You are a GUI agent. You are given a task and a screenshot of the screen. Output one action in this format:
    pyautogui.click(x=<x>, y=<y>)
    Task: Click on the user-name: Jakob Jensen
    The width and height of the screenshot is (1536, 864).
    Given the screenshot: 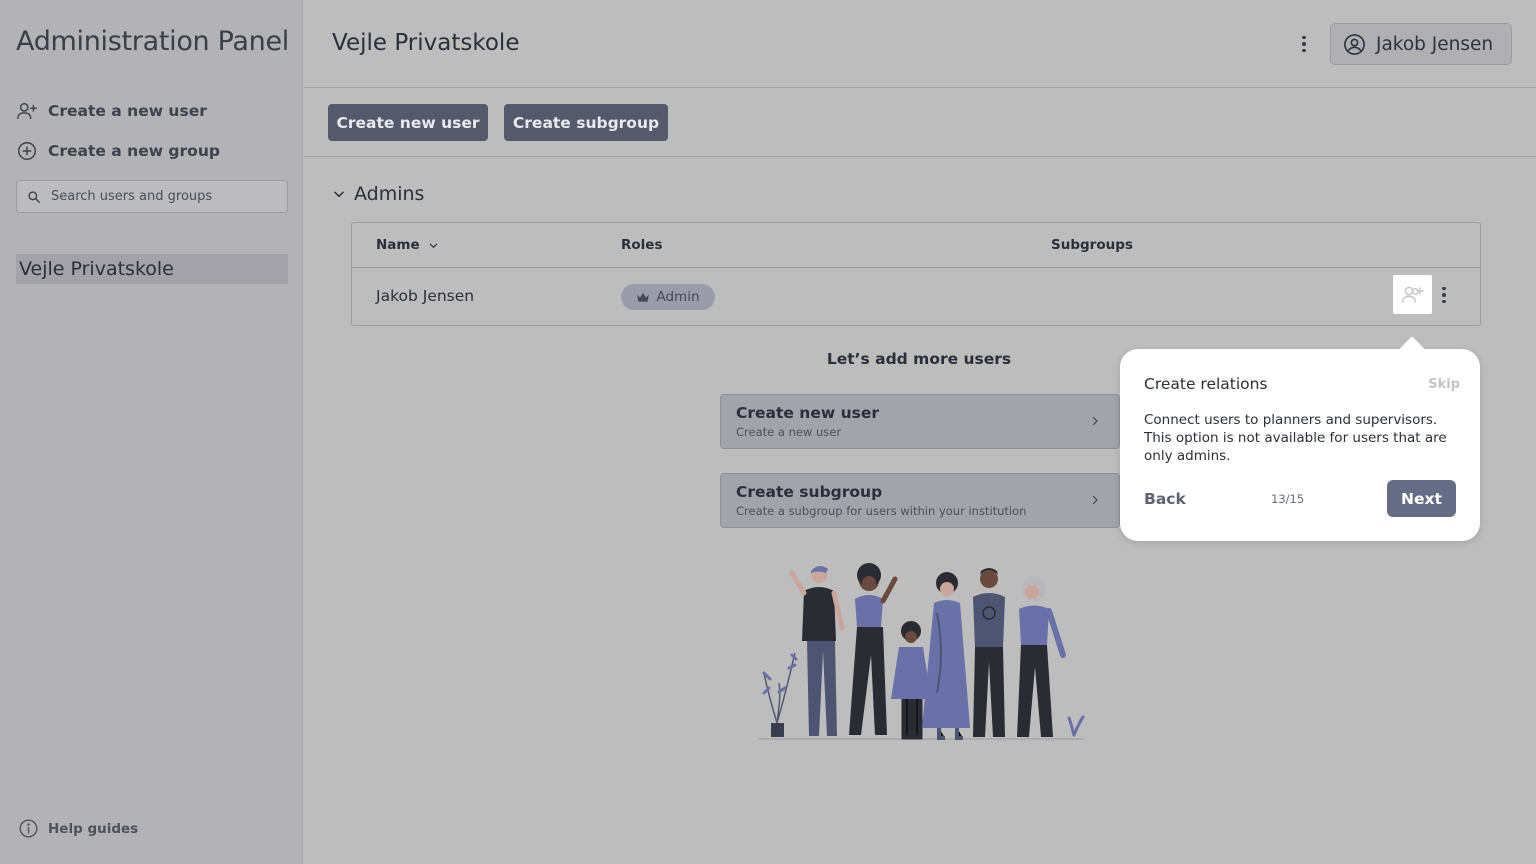 What is the action you would take?
    pyautogui.click(x=1435, y=44)
    